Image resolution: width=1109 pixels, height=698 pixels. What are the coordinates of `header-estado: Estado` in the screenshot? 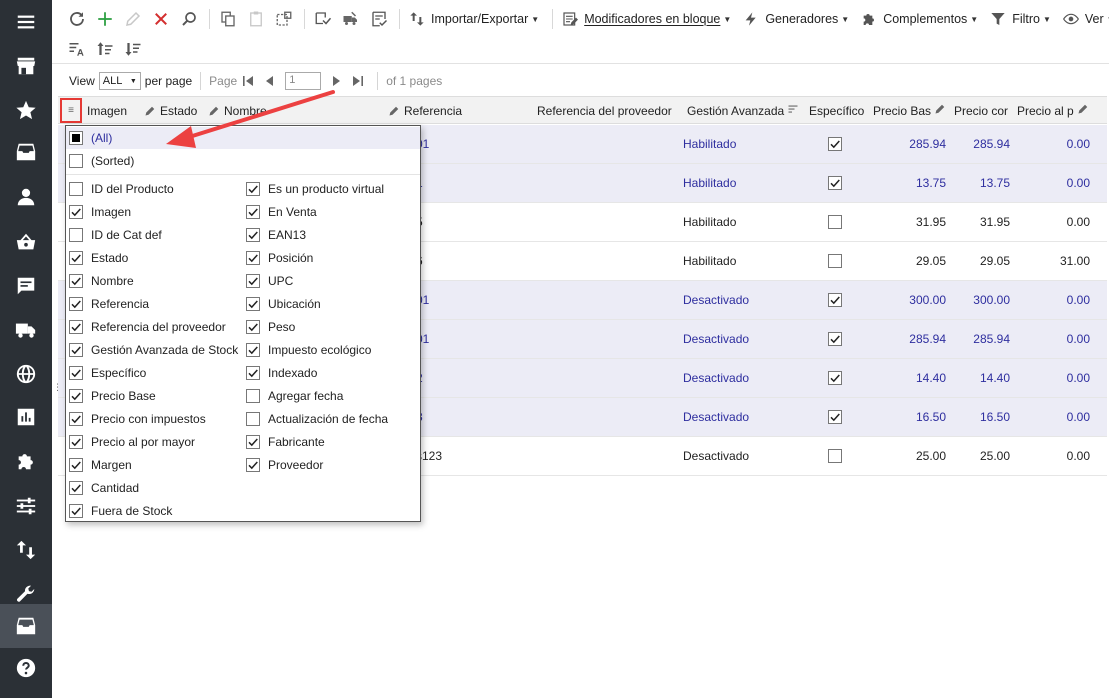 It's located at (176, 110).